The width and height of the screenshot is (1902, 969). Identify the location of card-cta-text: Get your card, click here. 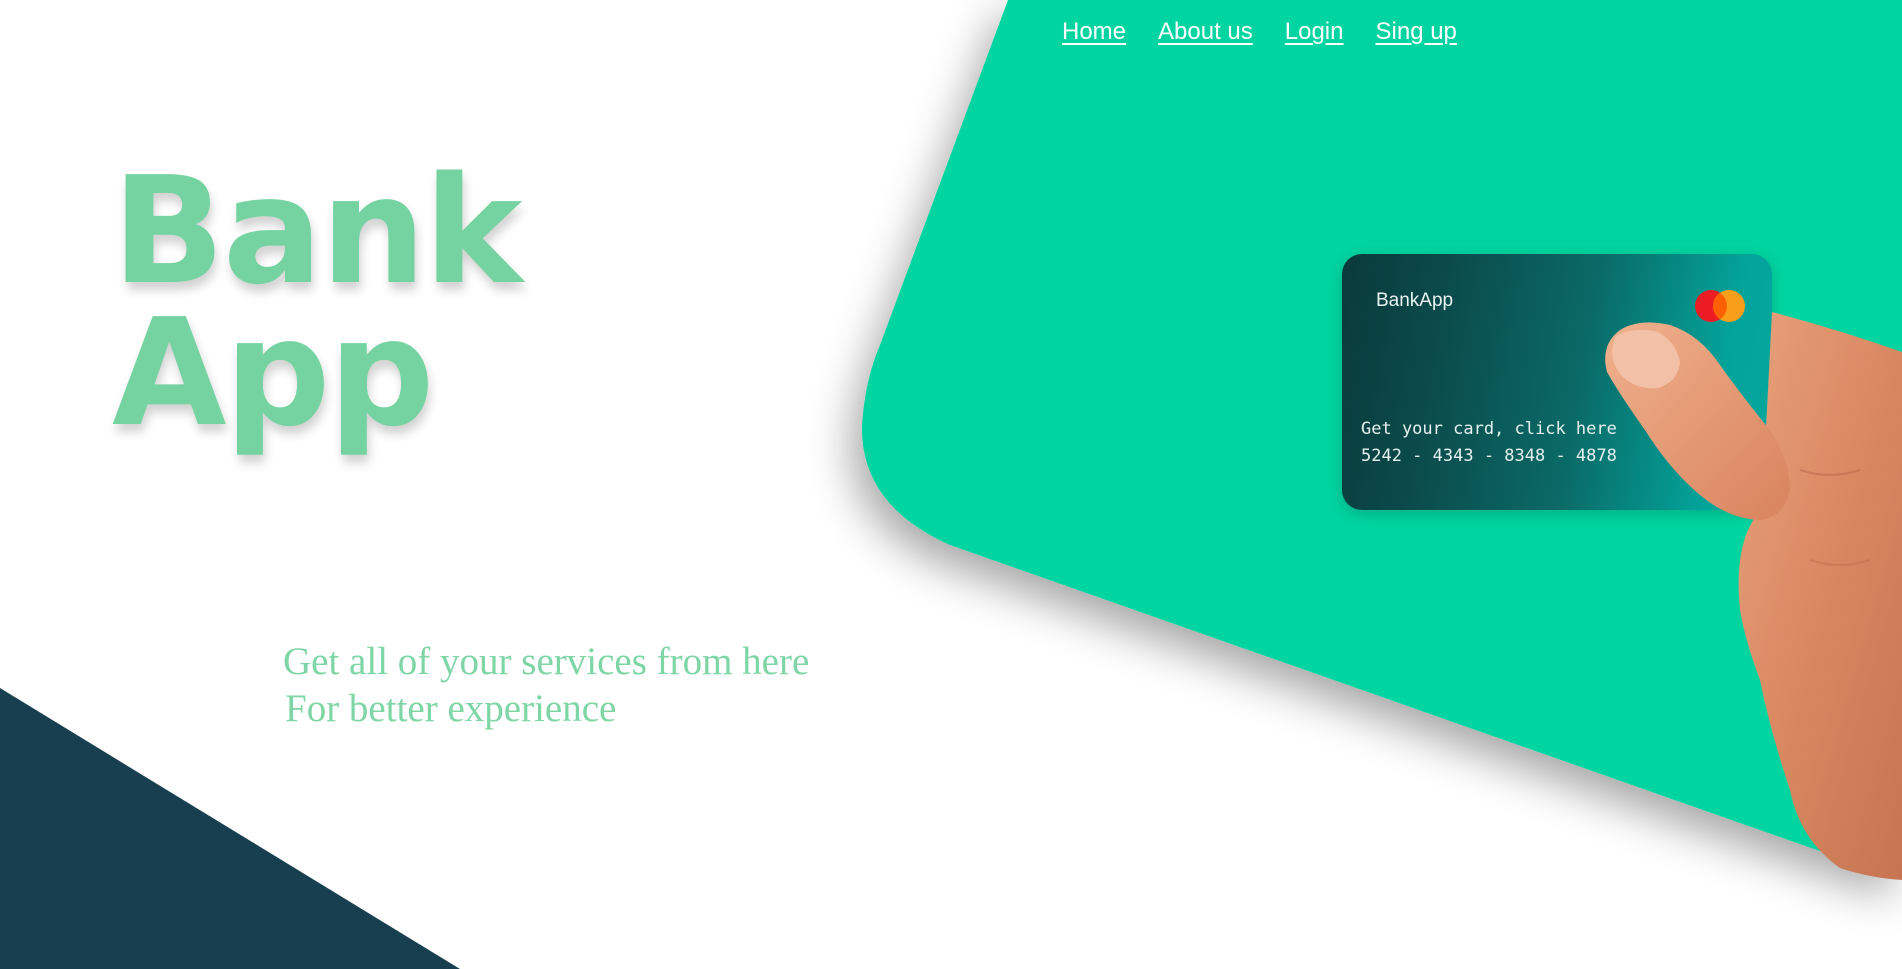
(1489, 429).